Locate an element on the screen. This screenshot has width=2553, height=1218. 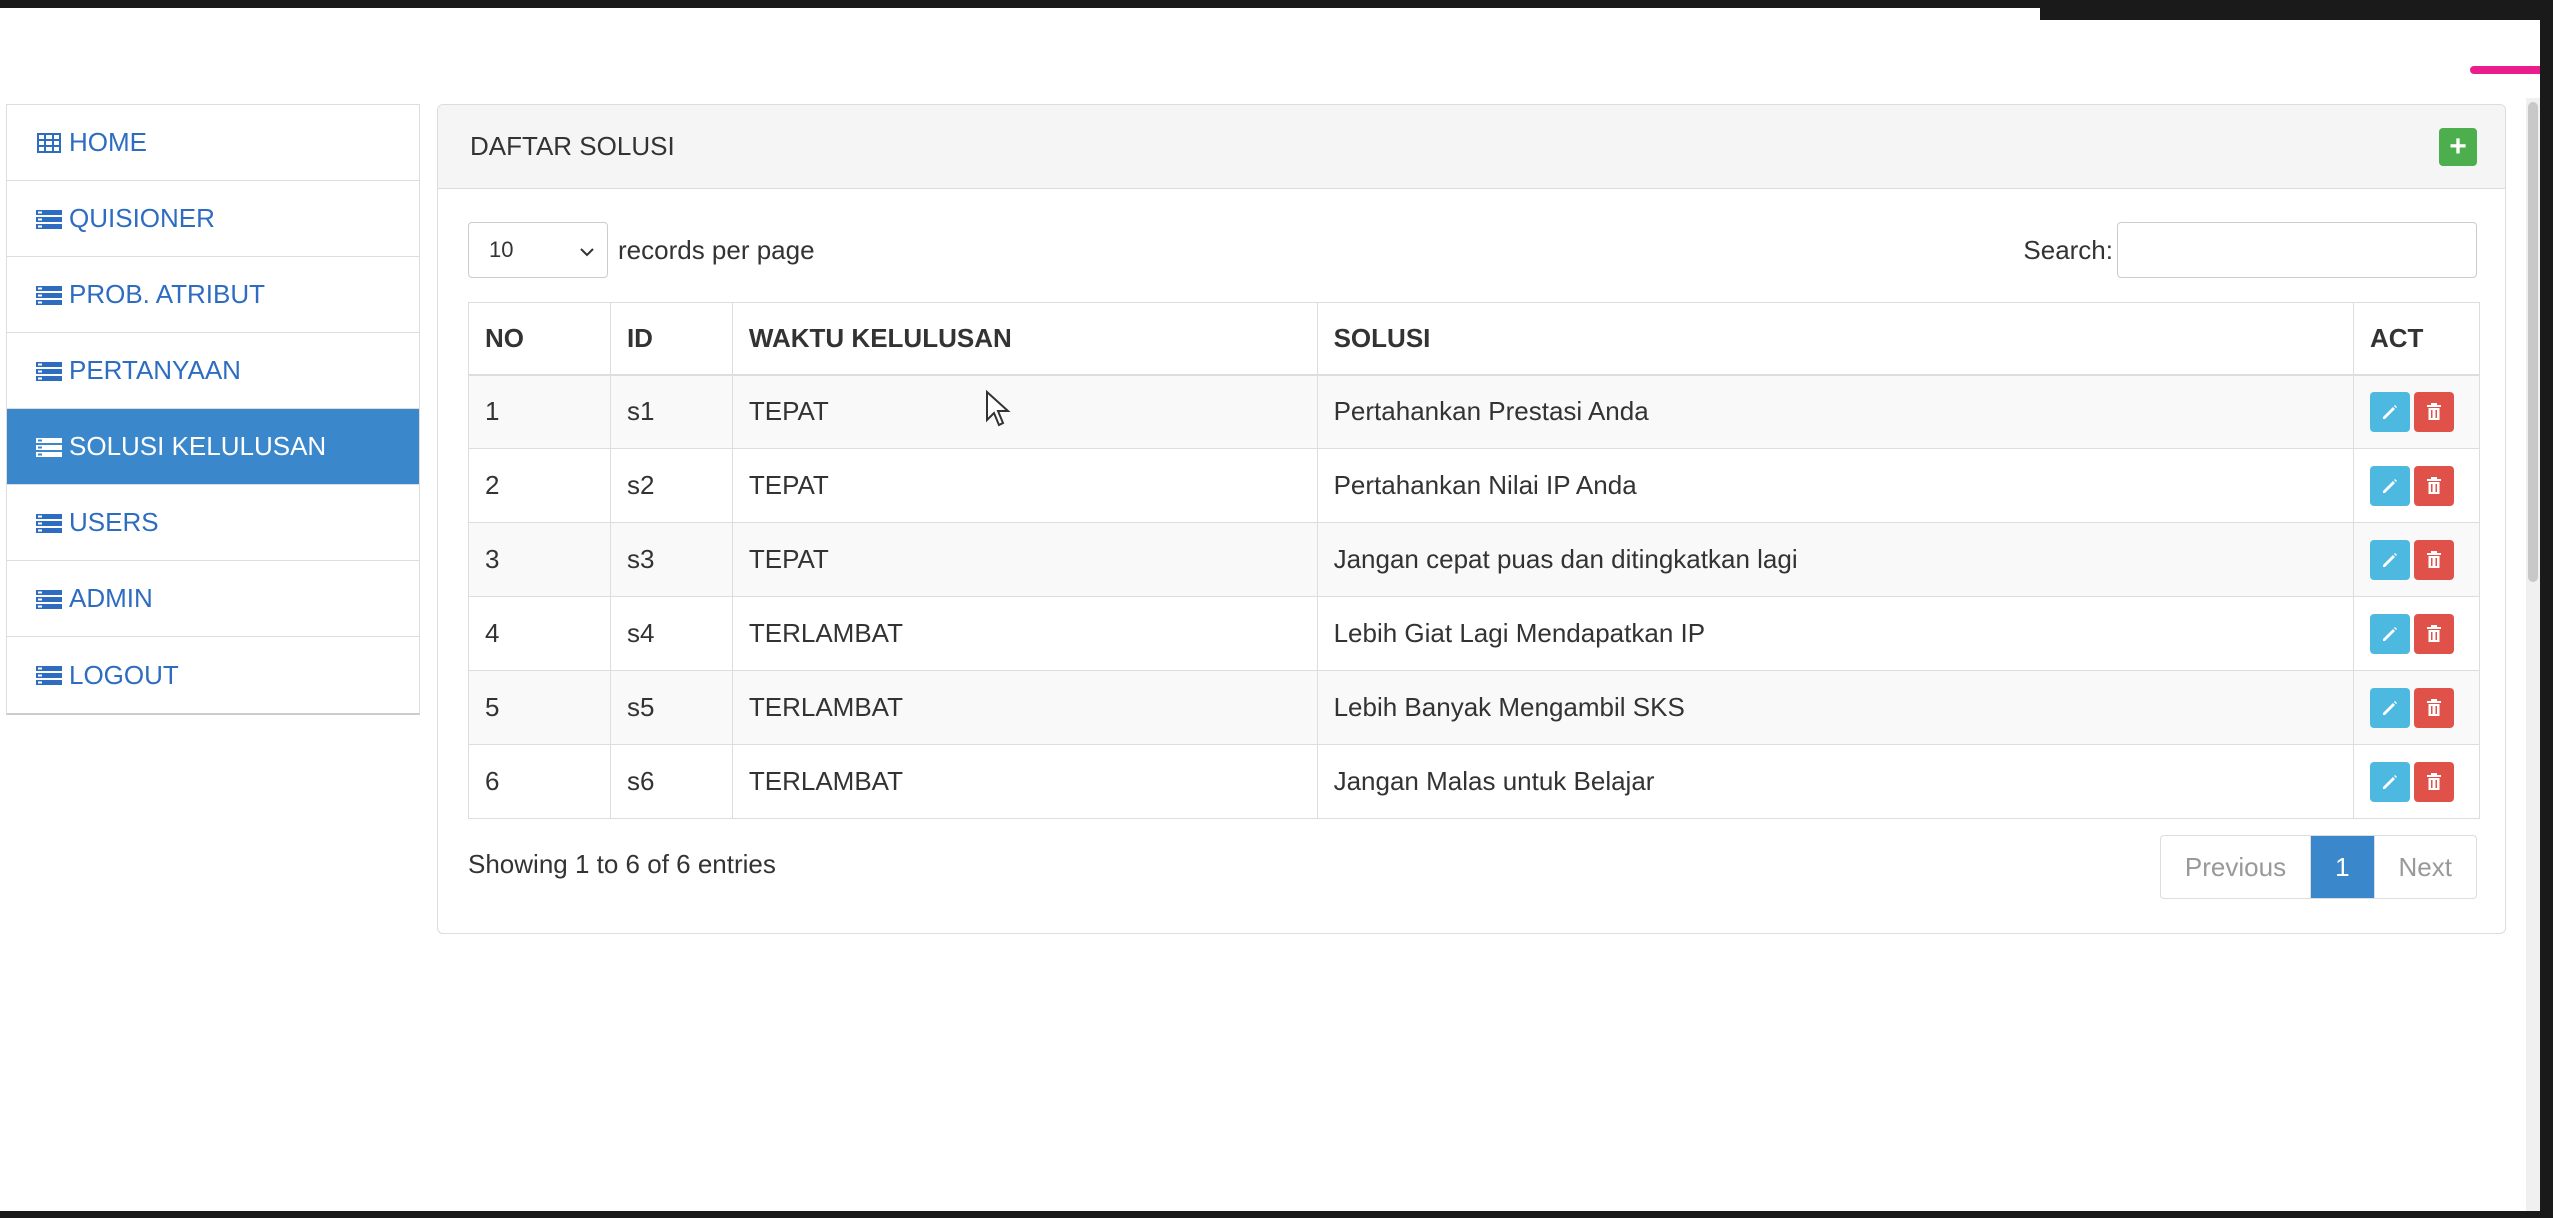
cell-id: s1 is located at coordinates (671, 411).